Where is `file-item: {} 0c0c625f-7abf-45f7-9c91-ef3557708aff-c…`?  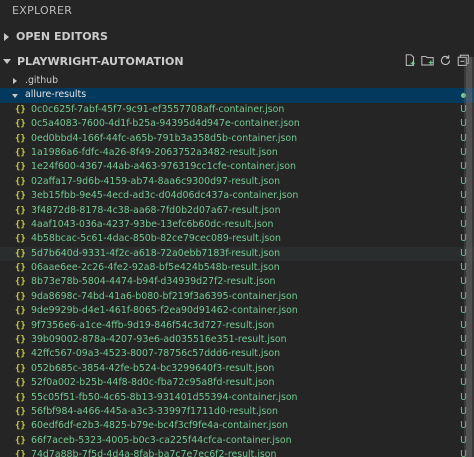
file-item: {} 0c0c625f-7abf-45f7-9c91-ef3557708aff-c… is located at coordinates (237, 110).